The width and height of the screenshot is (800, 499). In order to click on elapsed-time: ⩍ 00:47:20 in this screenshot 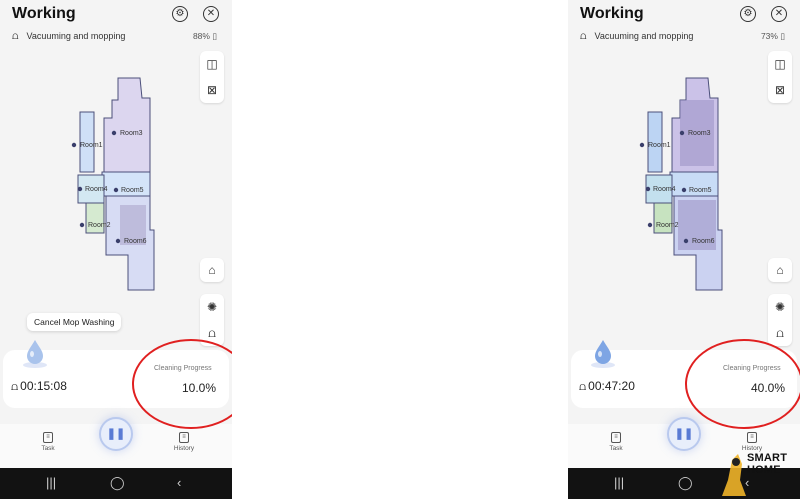, I will do `click(607, 386)`.